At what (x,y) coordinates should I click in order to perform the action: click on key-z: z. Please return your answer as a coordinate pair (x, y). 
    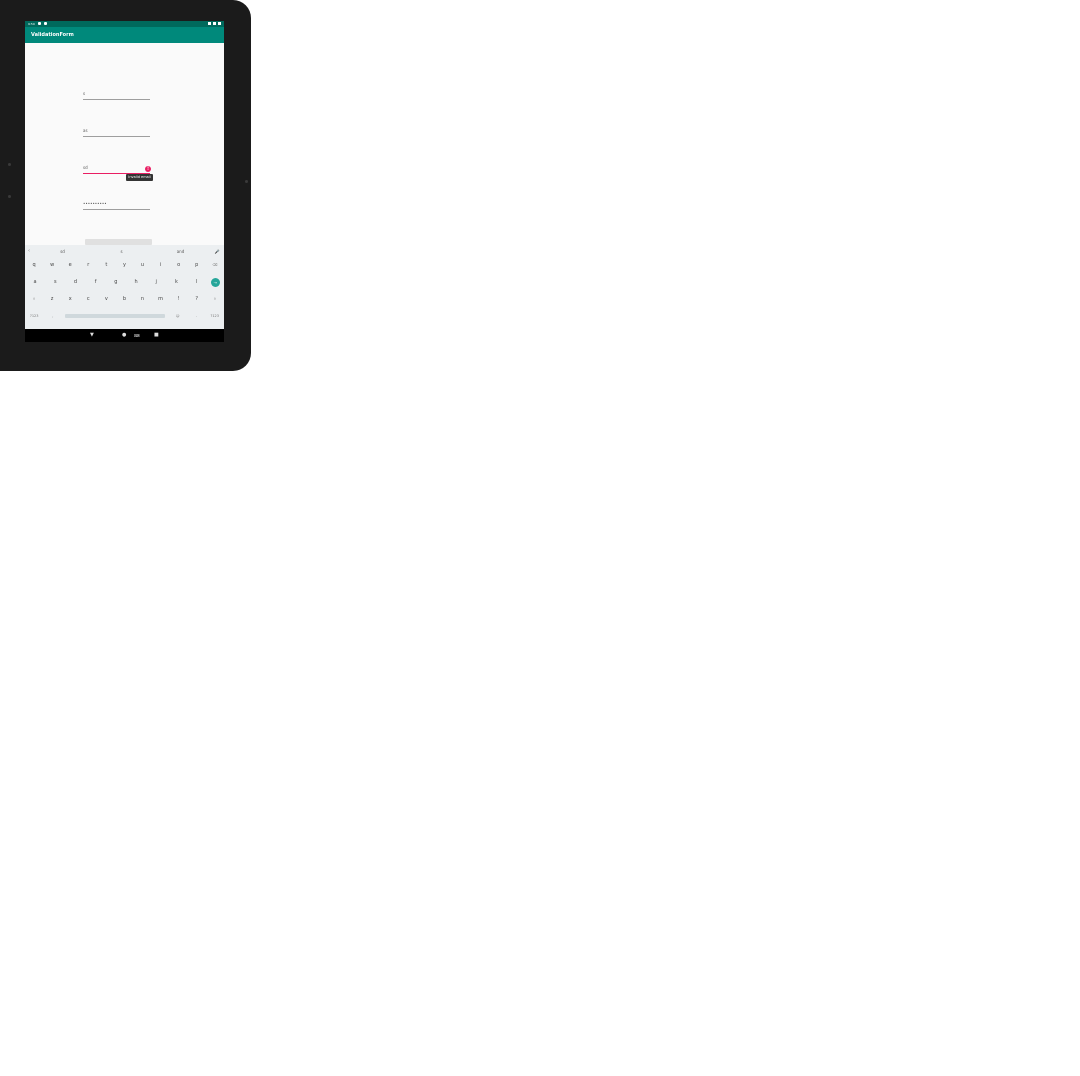
    Looking at the image, I should click on (52, 299).